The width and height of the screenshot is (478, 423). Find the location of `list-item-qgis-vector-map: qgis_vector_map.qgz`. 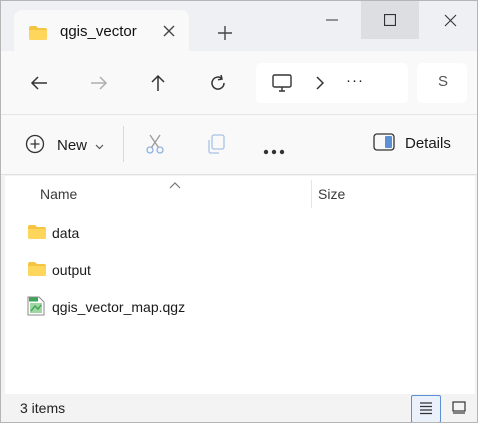

list-item-qgis-vector-map: qgis_vector_map.qgz is located at coordinates (240, 307).